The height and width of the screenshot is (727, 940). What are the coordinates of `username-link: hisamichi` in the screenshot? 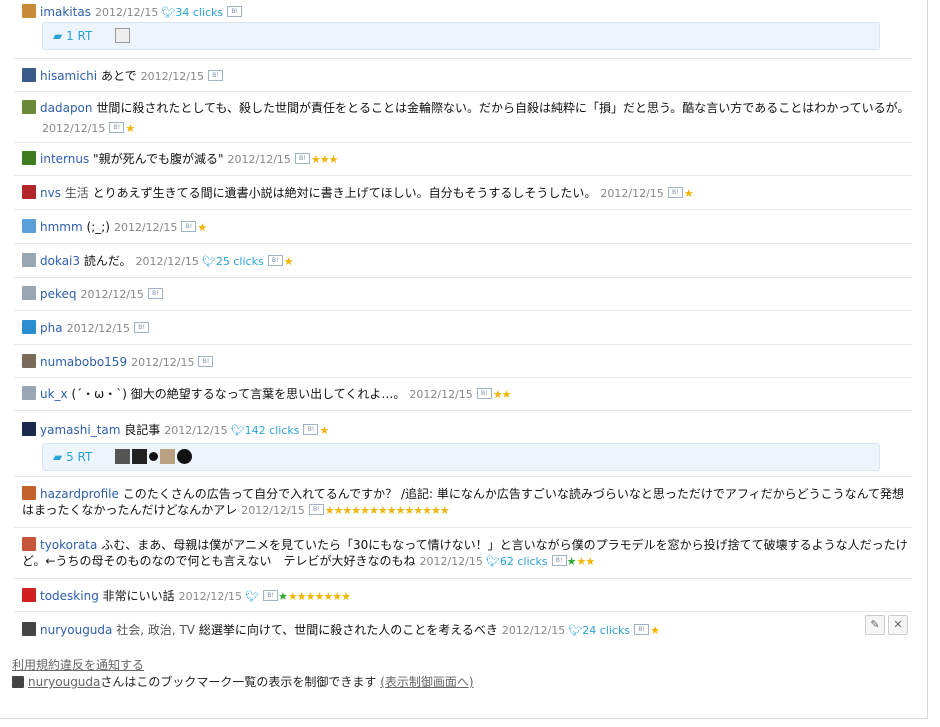 It's located at (68, 76).